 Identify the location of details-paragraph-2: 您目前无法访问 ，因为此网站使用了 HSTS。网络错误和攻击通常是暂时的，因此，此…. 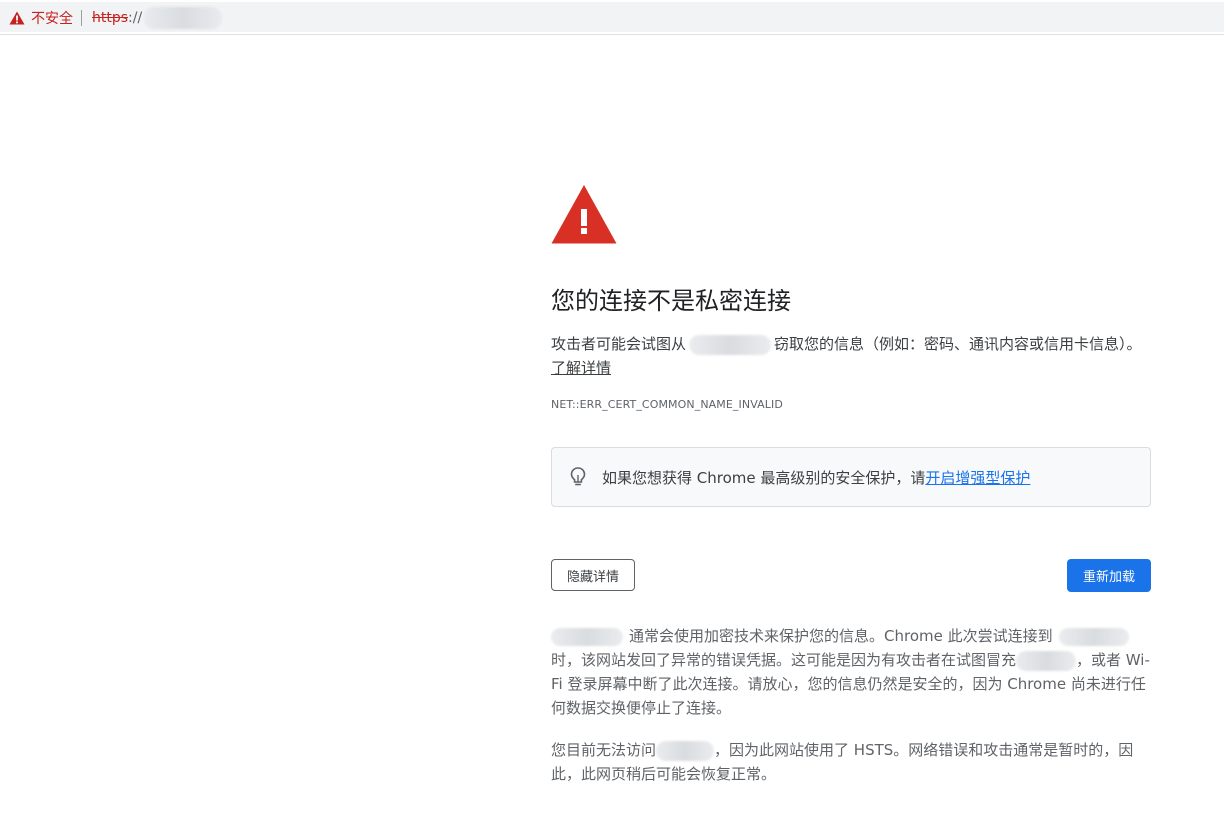
(851, 762).